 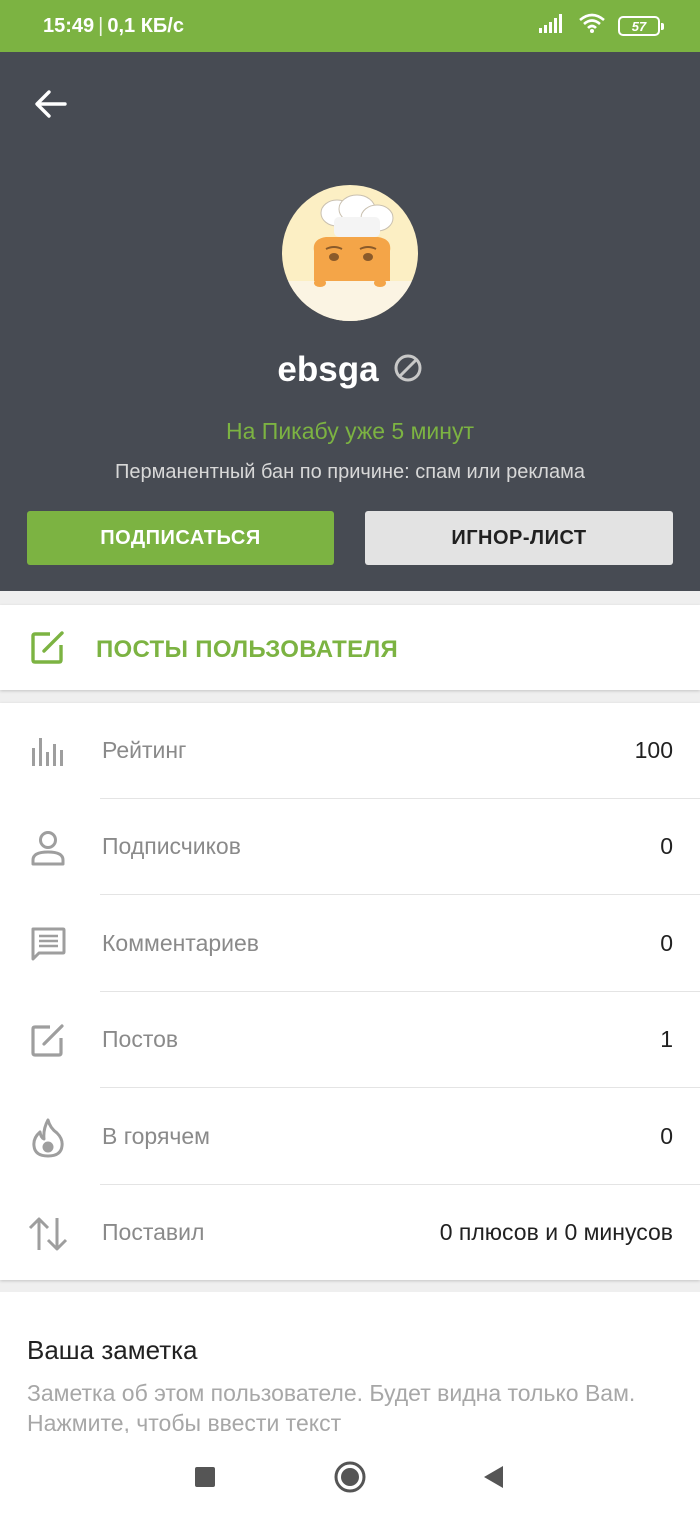 I want to click on user-posts-label: ПОСТЫ ПОЛЬЗОВАТЕЛЯ, so click(x=247, y=649).